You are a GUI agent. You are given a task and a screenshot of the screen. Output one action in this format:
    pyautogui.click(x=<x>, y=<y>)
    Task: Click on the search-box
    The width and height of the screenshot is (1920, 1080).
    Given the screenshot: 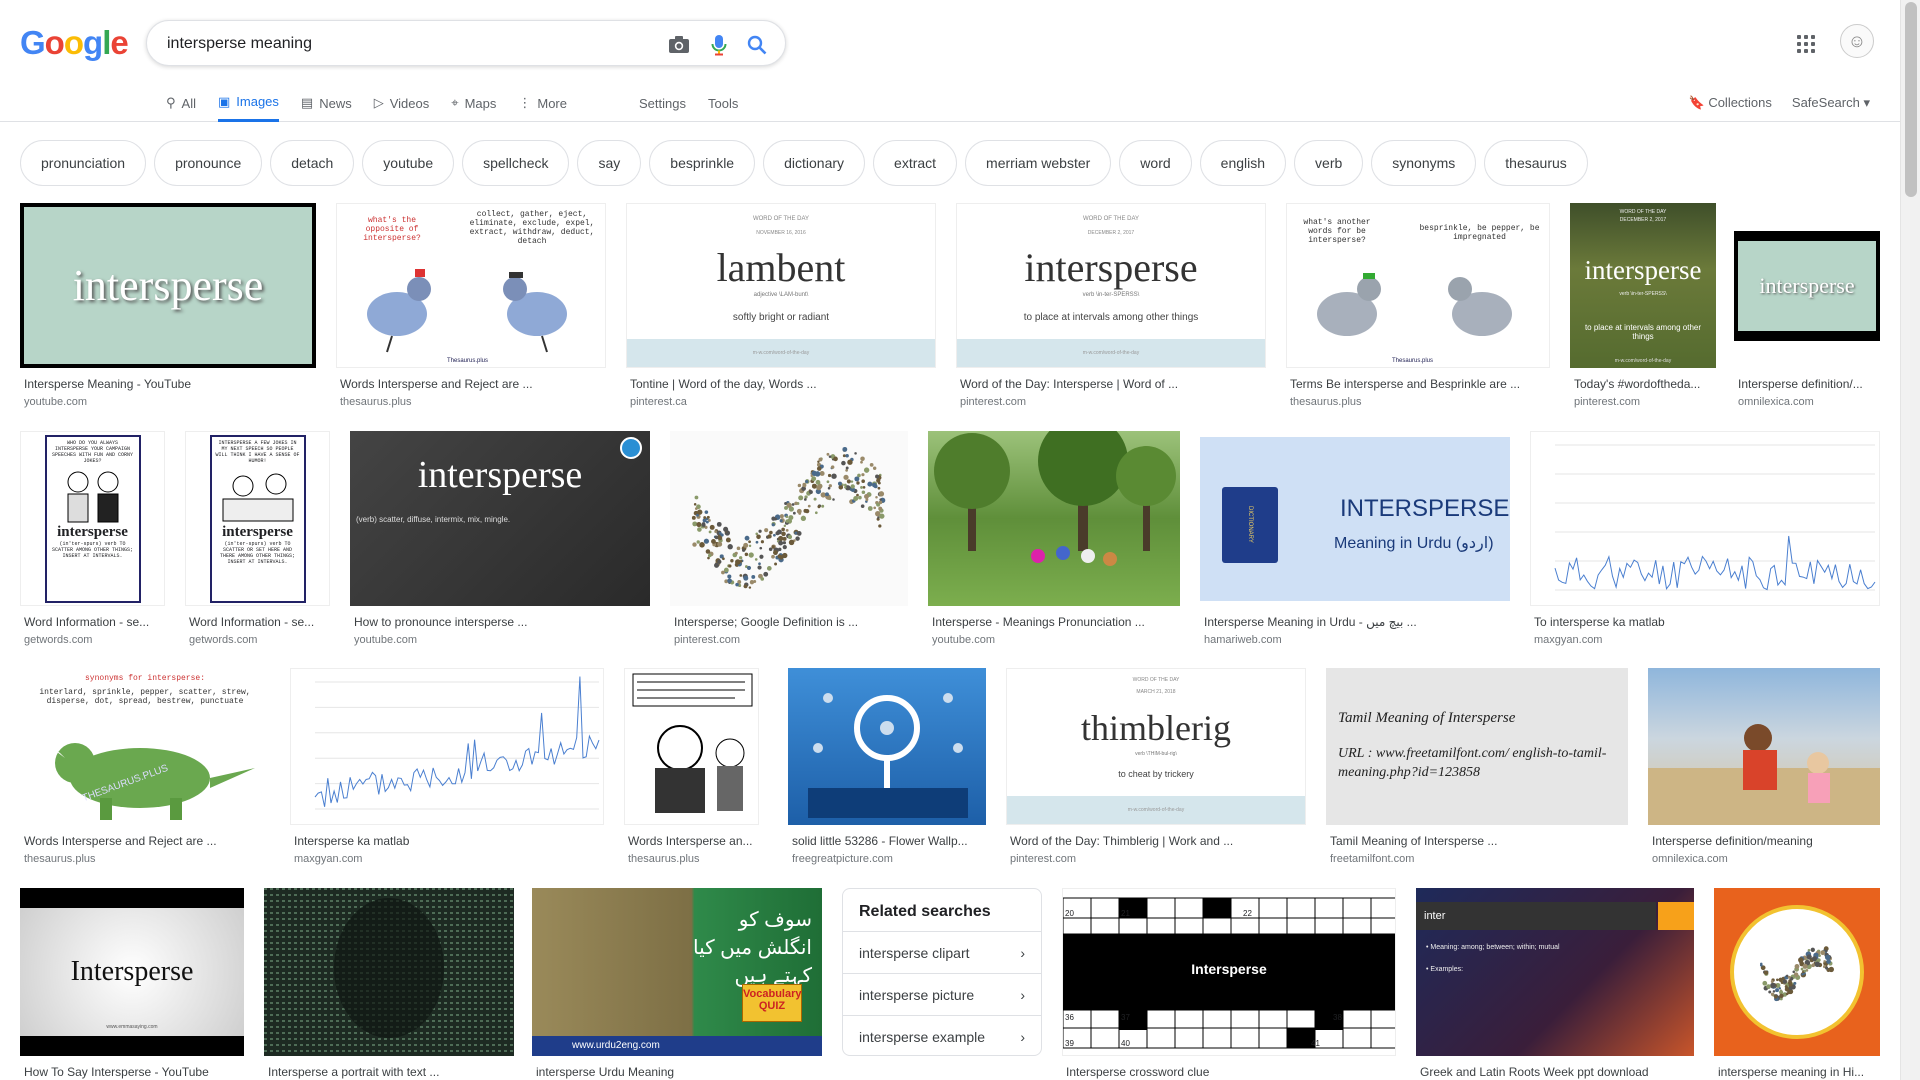 What is the action you would take?
    pyautogui.click(x=466, y=43)
    